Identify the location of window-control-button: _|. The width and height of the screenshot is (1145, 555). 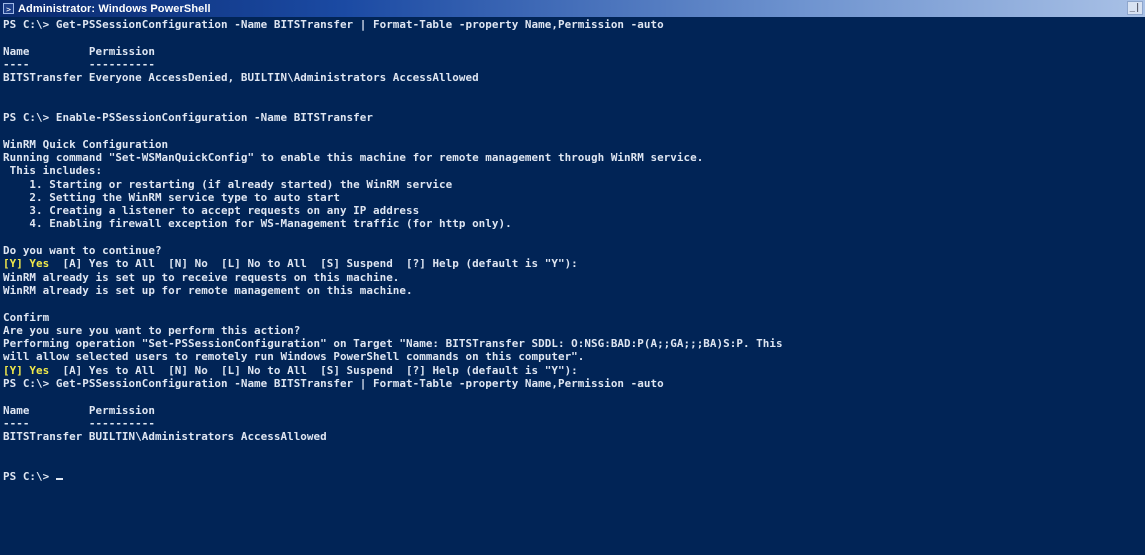
(1135, 8).